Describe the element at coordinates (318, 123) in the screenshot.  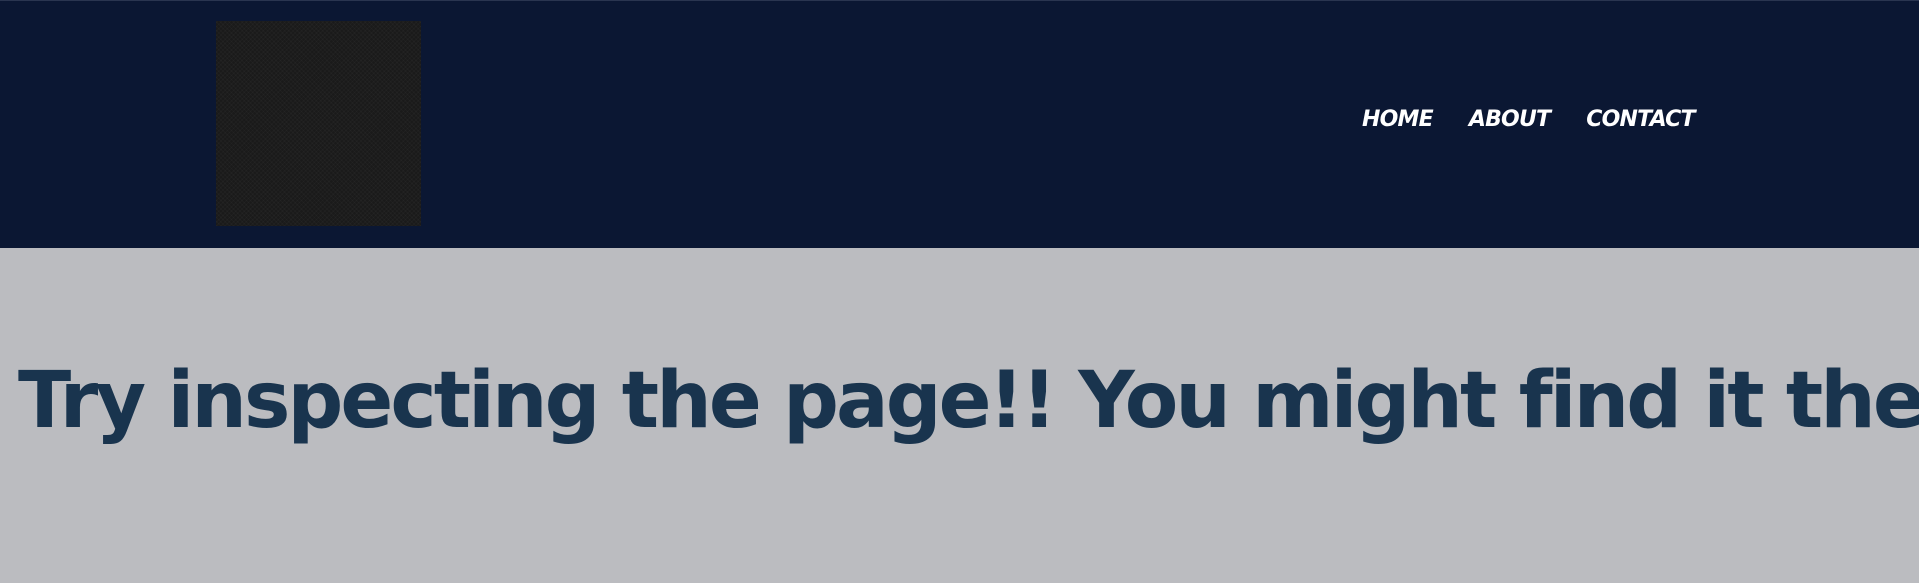
I see `logo` at that location.